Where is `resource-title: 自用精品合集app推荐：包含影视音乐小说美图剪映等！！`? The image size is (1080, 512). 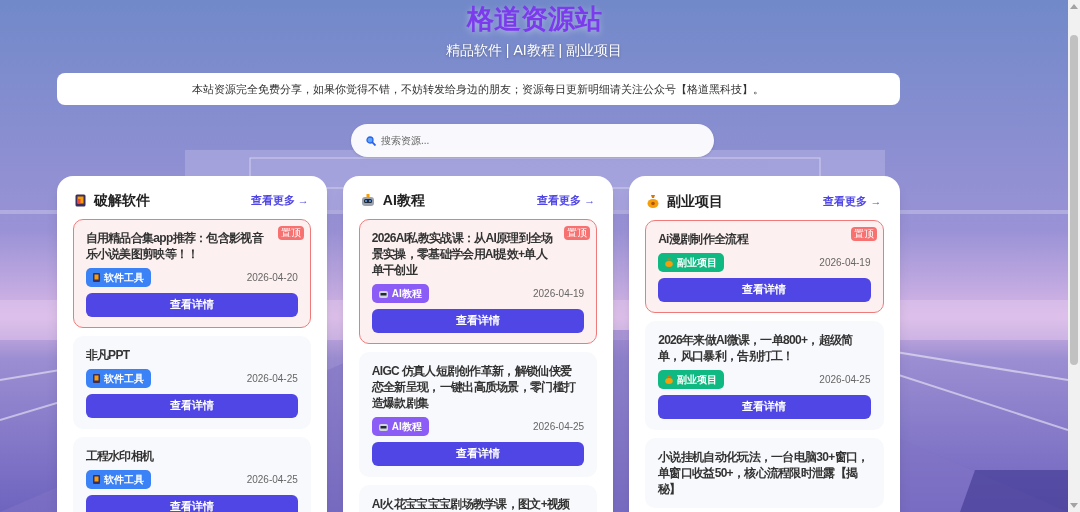
resource-title: 自用精品合集app推荐：包含影视音乐小说美图剪映等！！ is located at coordinates (179, 246).